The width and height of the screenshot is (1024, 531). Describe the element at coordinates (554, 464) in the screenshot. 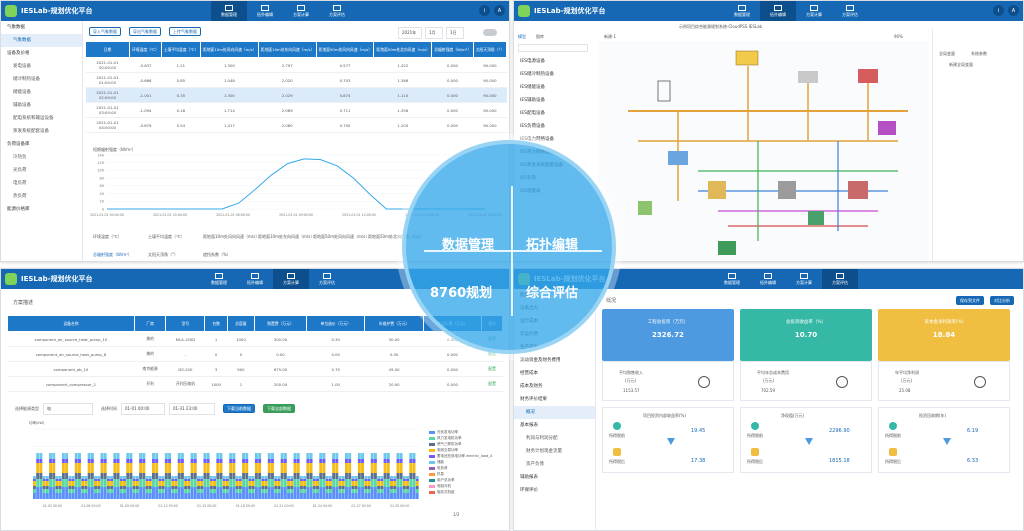

I see `report-menu-item: 资产负债` at that location.